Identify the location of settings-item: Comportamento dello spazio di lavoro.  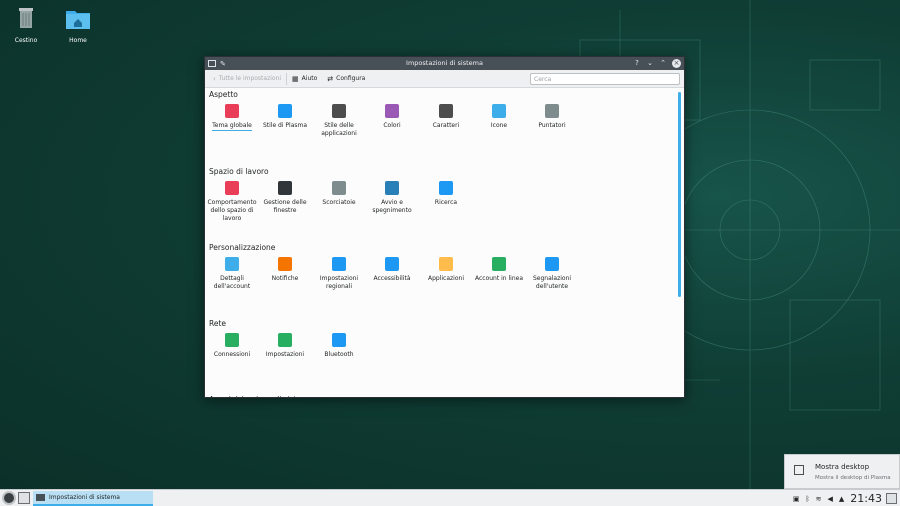
(232, 202).